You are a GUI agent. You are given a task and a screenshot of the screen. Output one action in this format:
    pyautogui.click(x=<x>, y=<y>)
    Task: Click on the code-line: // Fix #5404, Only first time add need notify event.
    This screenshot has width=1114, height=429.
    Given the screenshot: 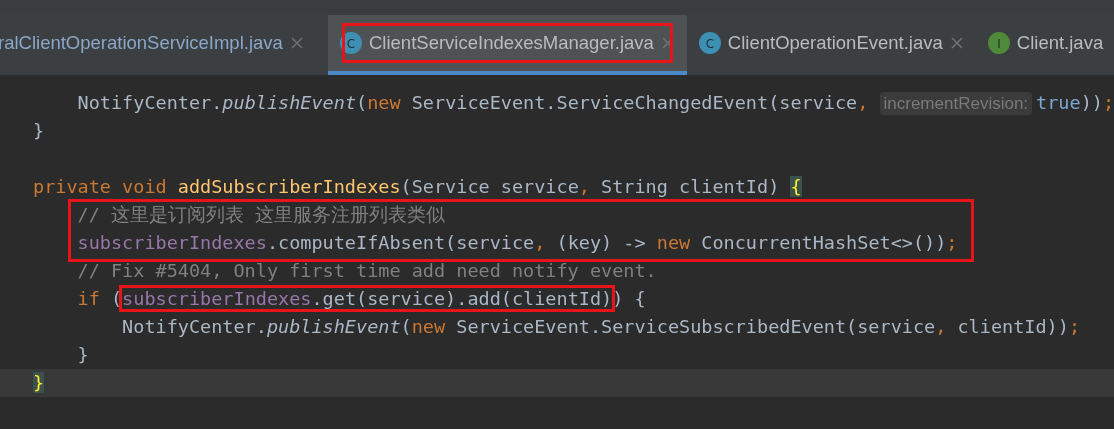 What is the action you would take?
    pyautogui.click(x=367, y=271)
    